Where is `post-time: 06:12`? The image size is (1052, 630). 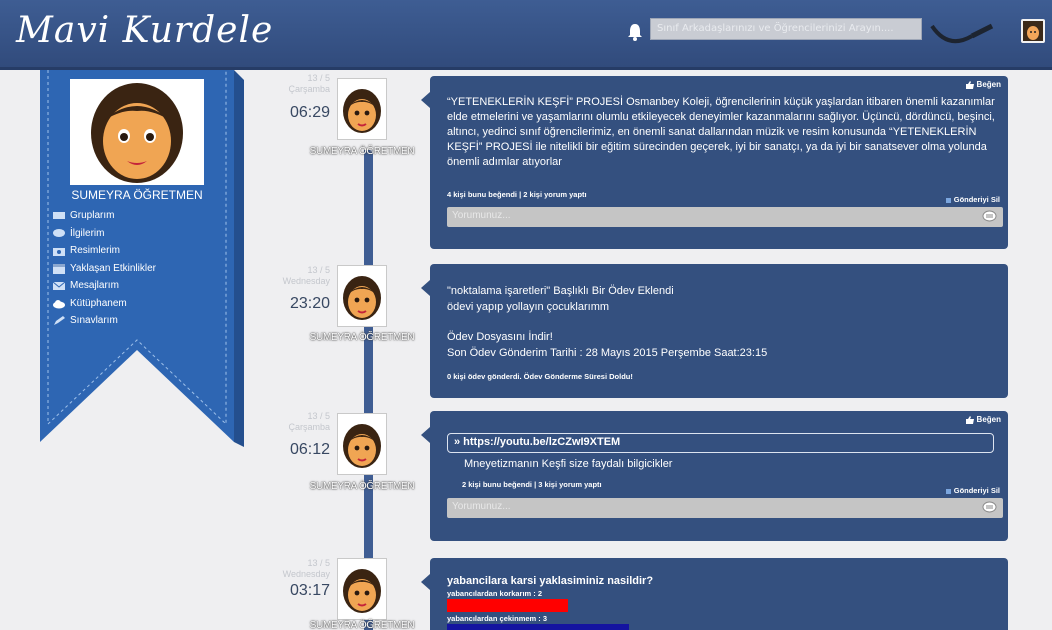
post-time: 06:12 is located at coordinates (309, 449).